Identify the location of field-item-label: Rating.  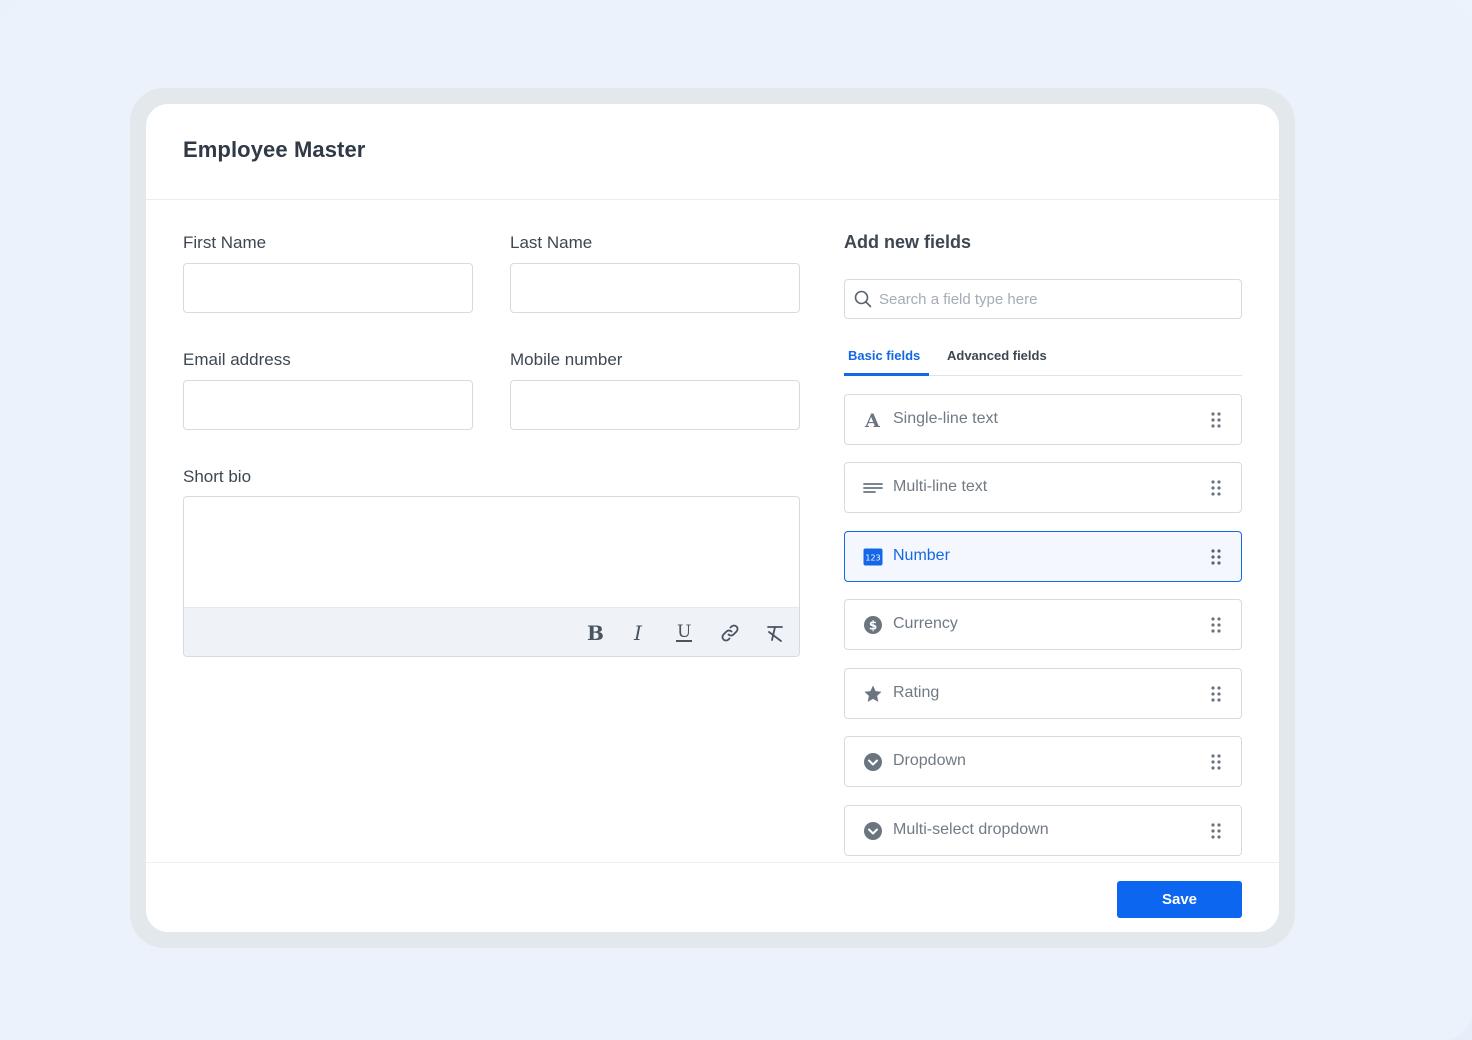
(916, 692).